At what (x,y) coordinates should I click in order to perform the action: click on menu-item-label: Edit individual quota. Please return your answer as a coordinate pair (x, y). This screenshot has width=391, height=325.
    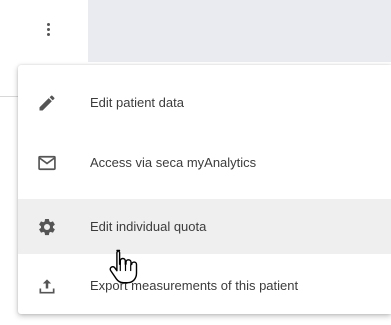
    Looking at the image, I should click on (148, 226).